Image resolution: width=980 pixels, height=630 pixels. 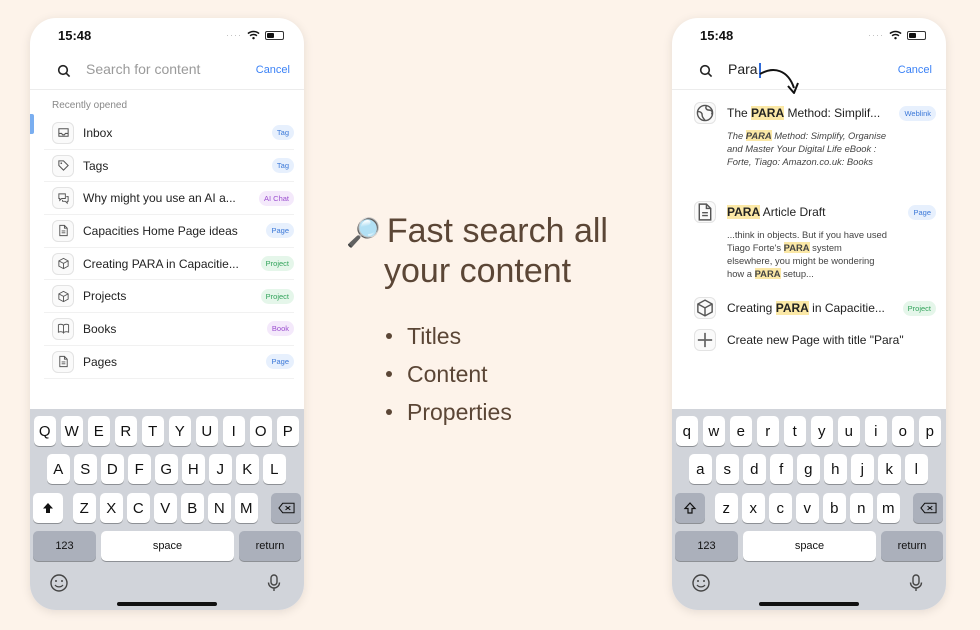 I want to click on key: x, so click(x=753, y=508).